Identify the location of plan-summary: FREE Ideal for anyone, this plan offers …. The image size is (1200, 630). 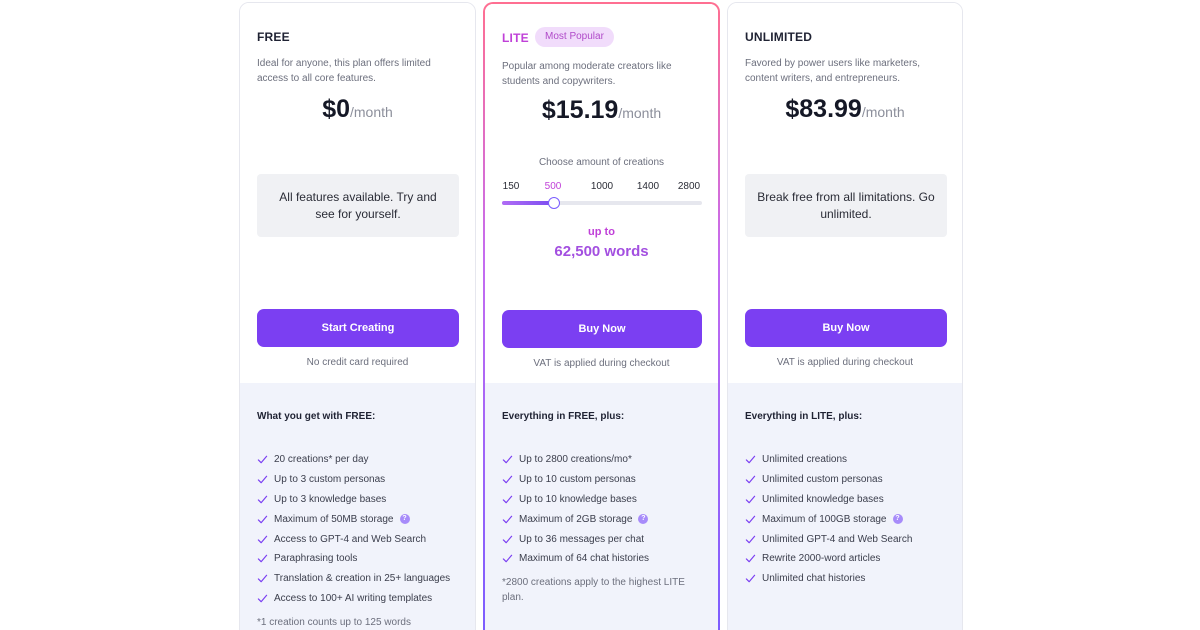
(357, 193).